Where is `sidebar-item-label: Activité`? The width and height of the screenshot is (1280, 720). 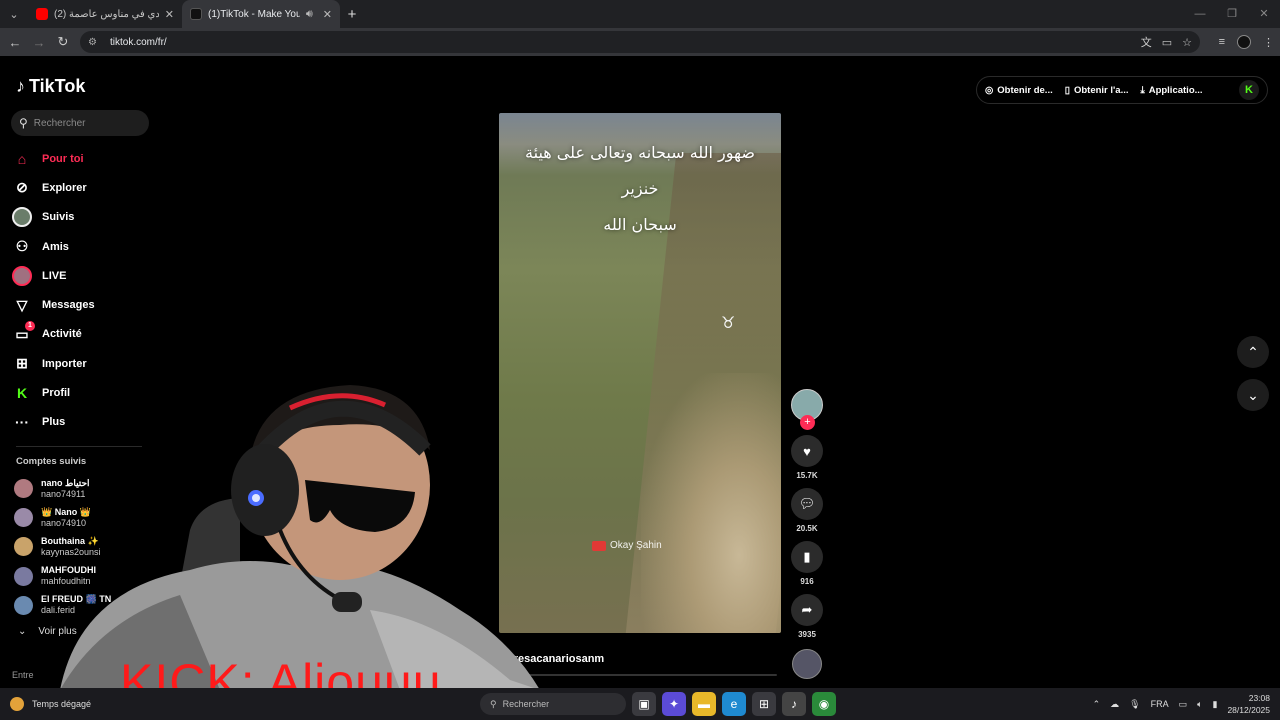 sidebar-item-label: Activité is located at coordinates (62, 334).